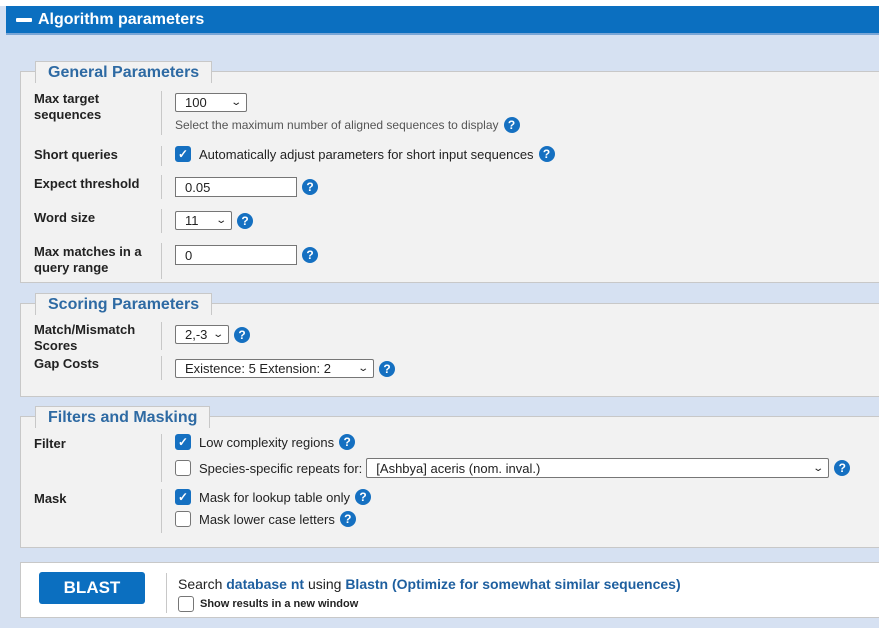 This screenshot has height=628, width=879. Describe the element at coordinates (50, 498) in the screenshot. I see `mask-label: Mask` at that location.